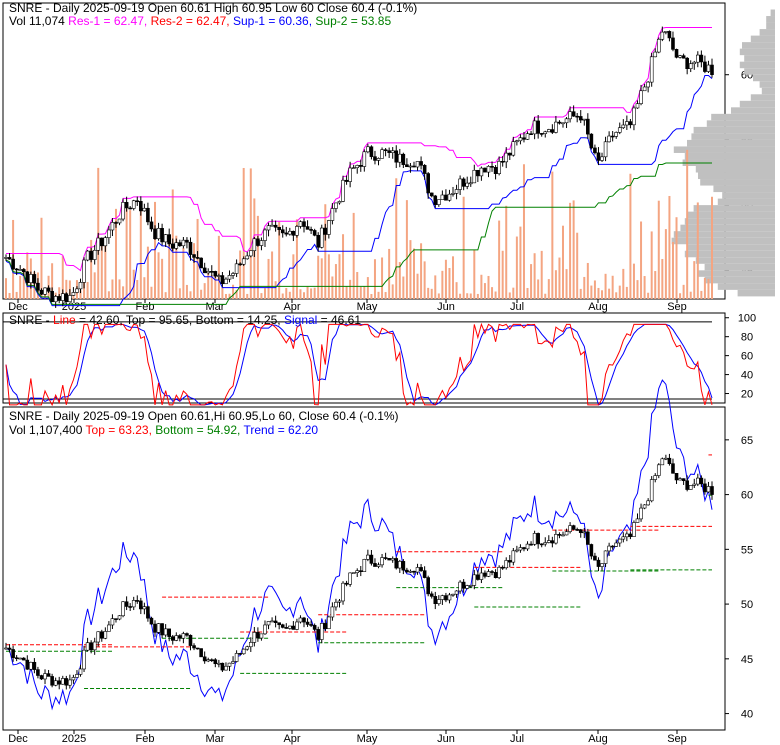 This screenshot has width=780, height=745. Describe the element at coordinates (359, 364) in the screenshot. I see `stoch-signal-line` at that location.